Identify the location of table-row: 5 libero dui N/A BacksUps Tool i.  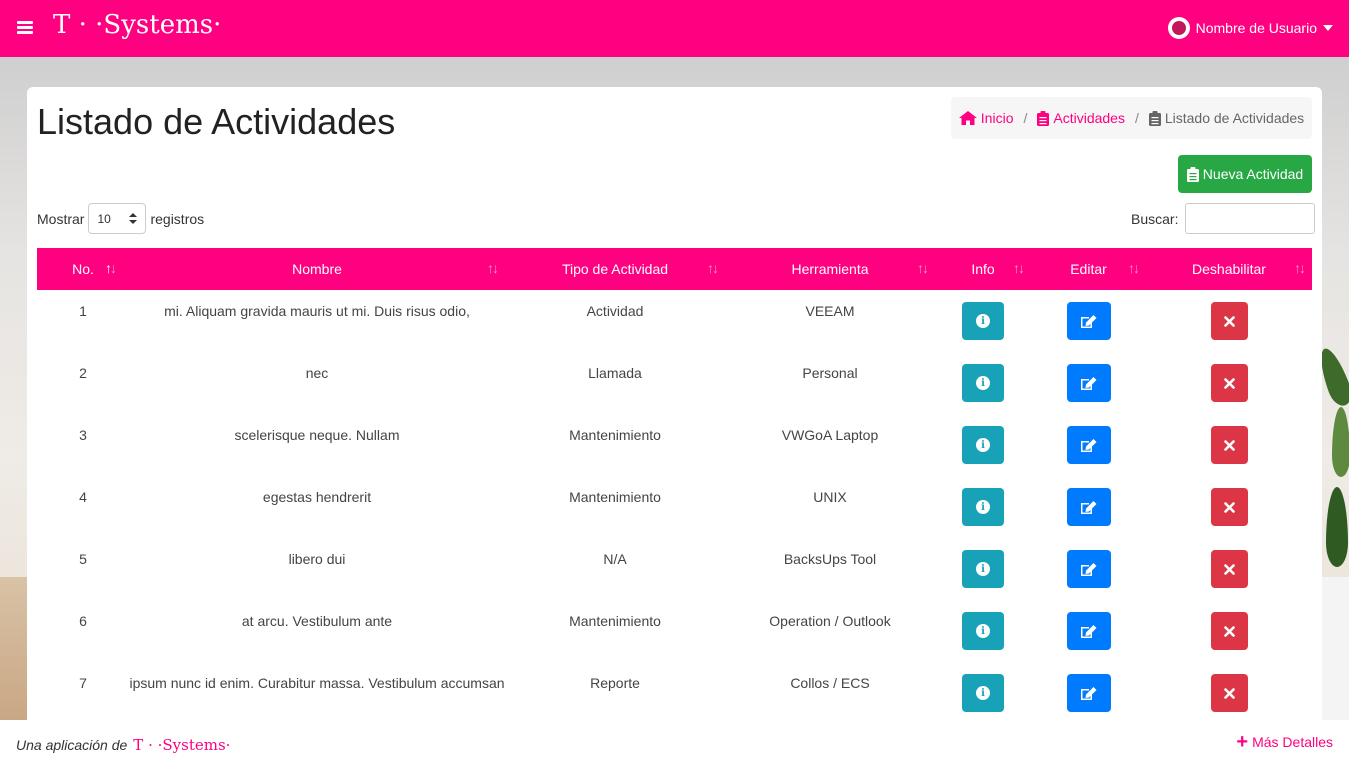
(674, 569).